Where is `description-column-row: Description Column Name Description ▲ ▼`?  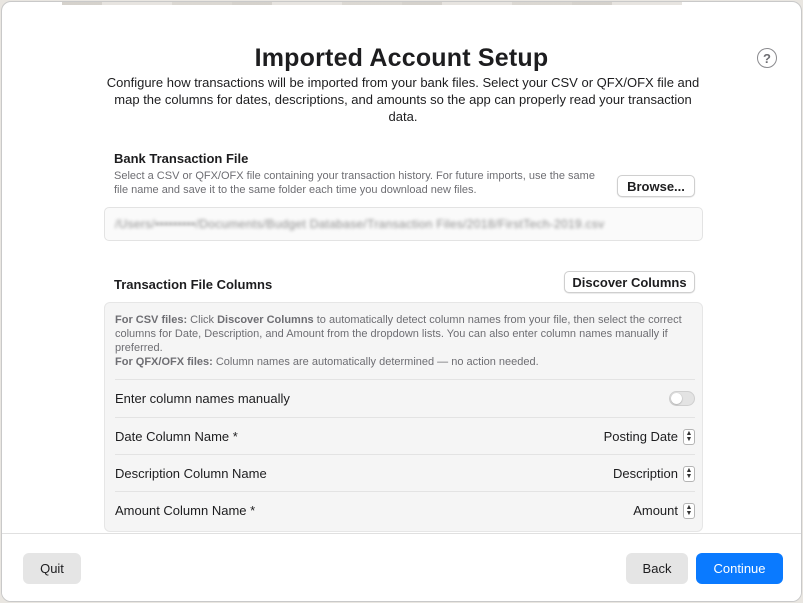
description-column-row: Description Column Name Description ▲ ▼ is located at coordinates (405, 473).